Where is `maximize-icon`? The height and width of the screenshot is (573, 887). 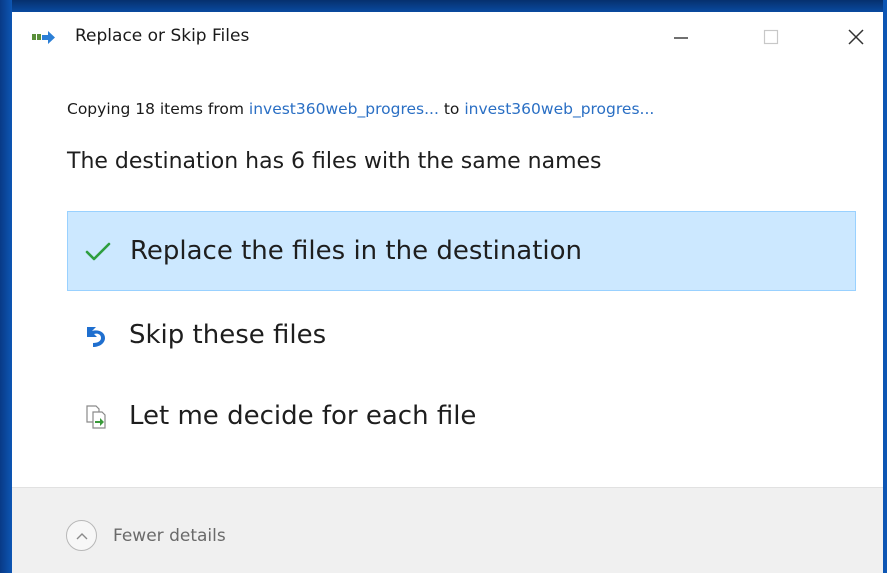
maximize-icon is located at coordinates (771, 37).